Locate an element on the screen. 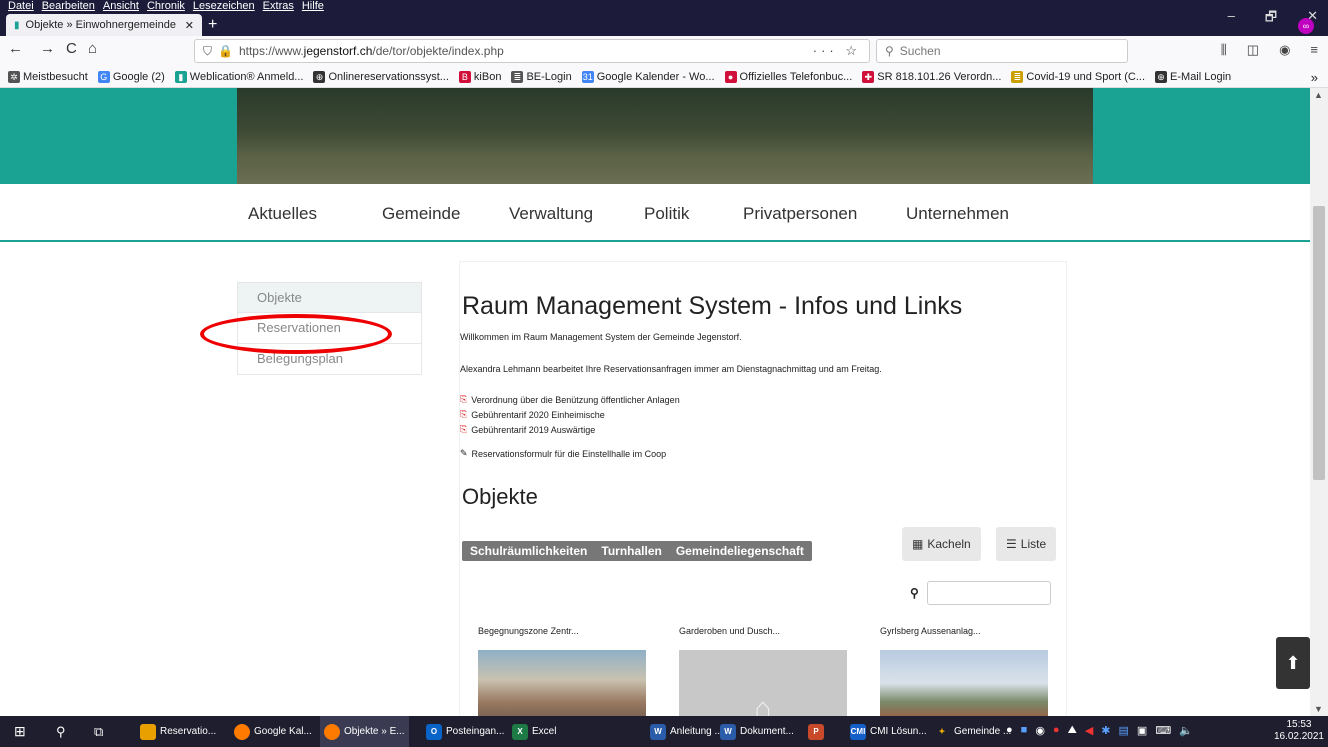 The height and width of the screenshot is (747, 1328). menu-lesezeichen: Lesezeichen is located at coordinates (224, 7).